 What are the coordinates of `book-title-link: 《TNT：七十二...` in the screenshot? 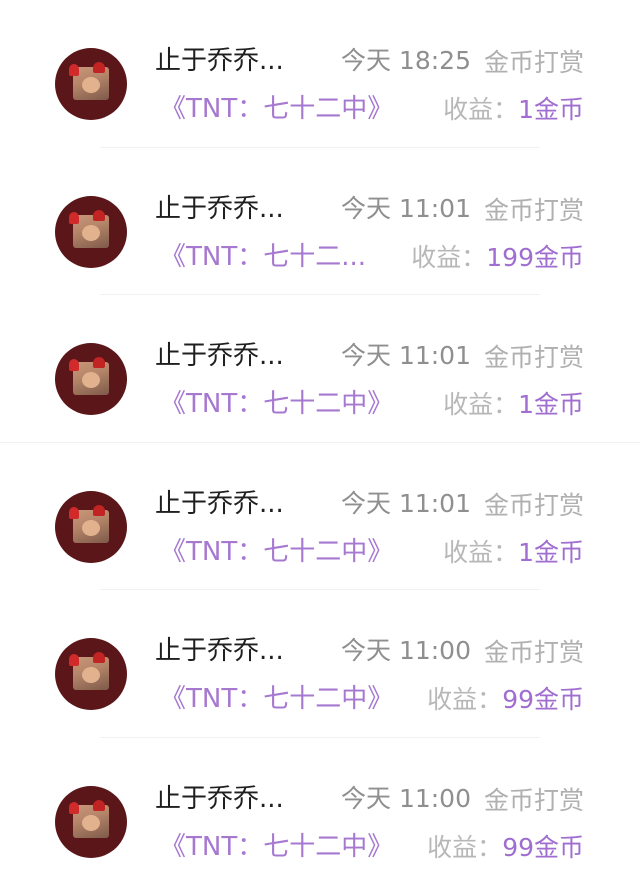 It's located at (263, 257).